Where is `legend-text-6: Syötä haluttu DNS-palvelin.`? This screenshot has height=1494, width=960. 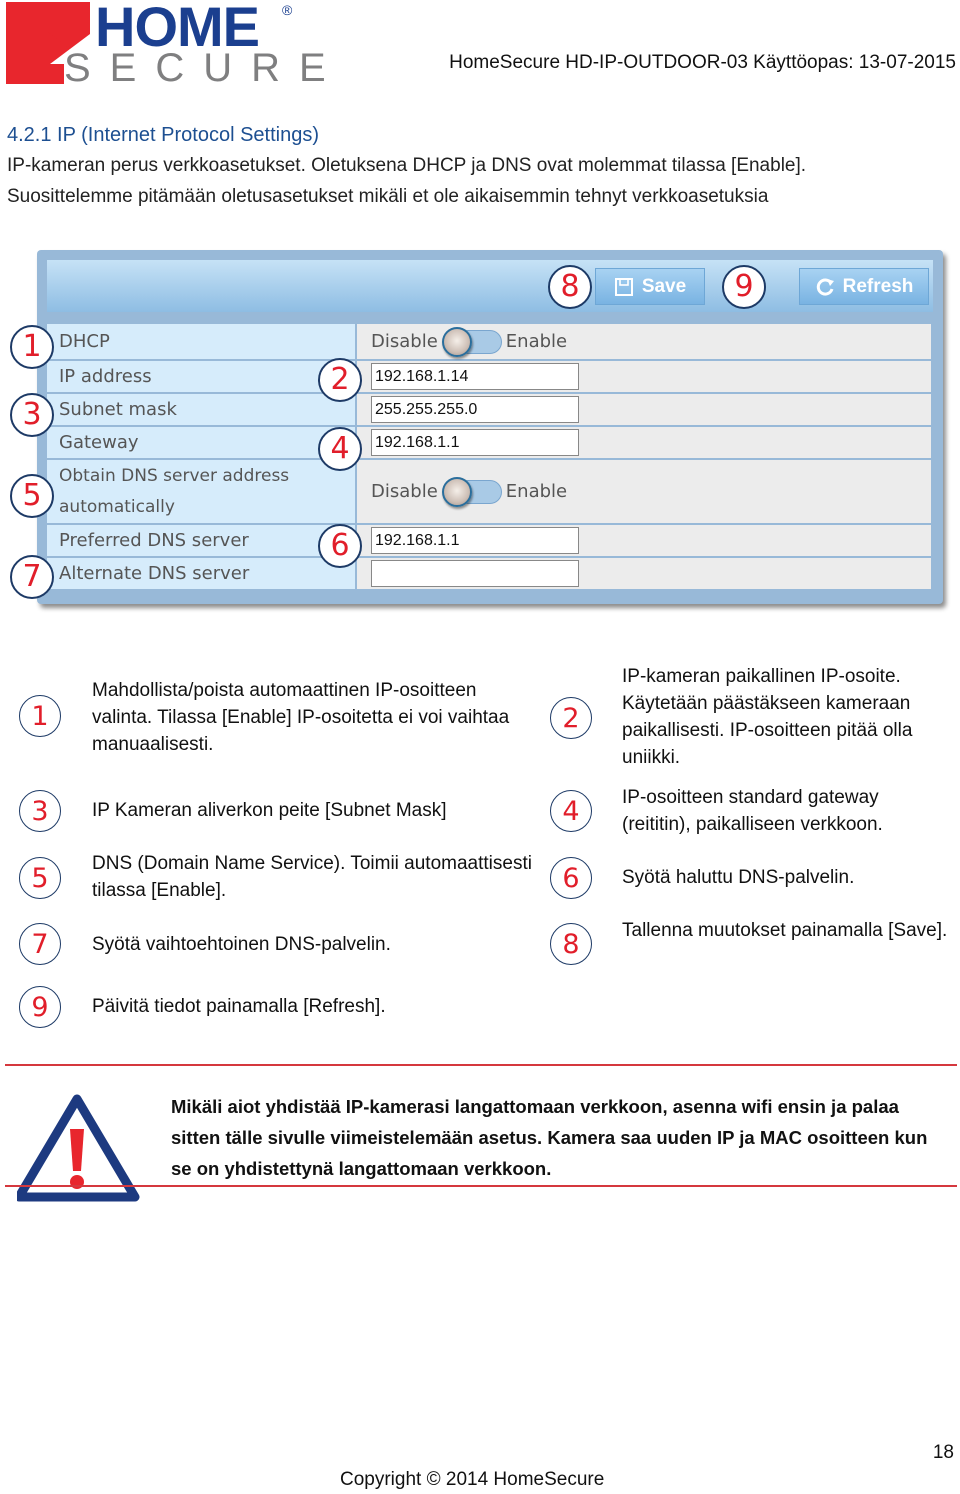 legend-text-6: Syötä haluttu DNS-palvelin. is located at coordinates (738, 877).